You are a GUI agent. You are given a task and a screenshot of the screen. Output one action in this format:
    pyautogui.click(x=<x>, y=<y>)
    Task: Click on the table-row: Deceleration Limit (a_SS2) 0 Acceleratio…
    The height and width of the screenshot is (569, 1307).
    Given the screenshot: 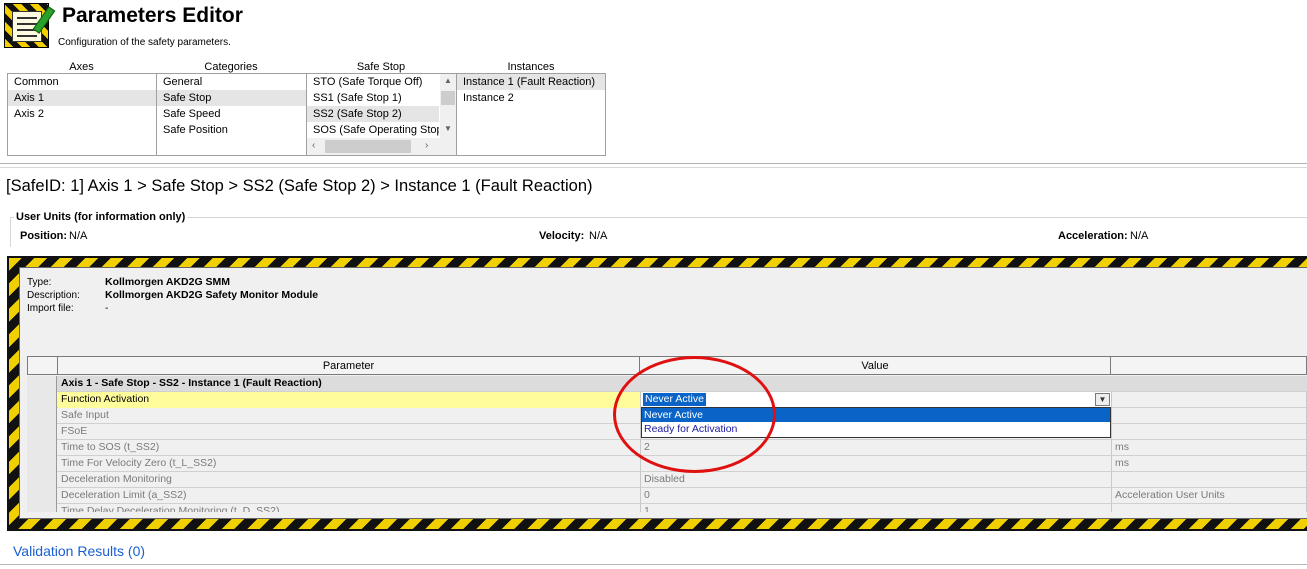 What is the action you would take?
    pyautogui.click(x=667, y=496)
    